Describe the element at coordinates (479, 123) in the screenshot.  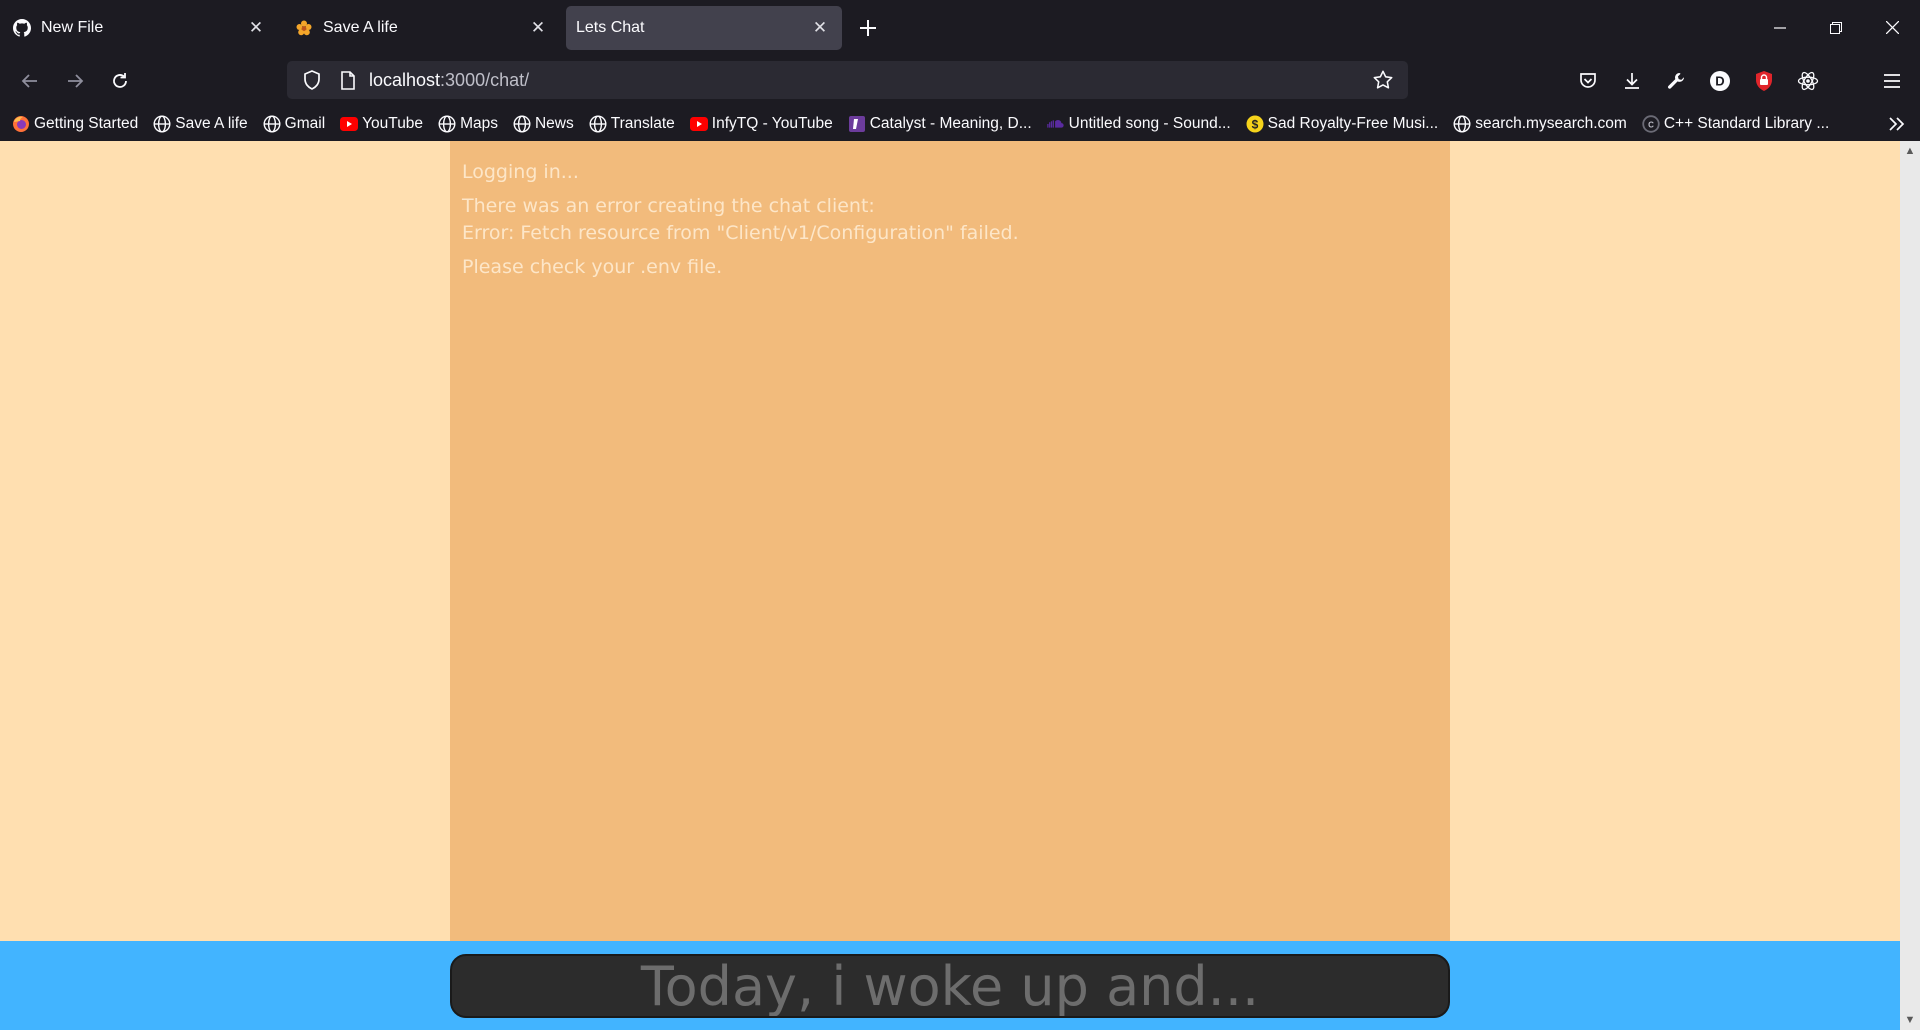
I see `bookmark-label: Maps` at that location.